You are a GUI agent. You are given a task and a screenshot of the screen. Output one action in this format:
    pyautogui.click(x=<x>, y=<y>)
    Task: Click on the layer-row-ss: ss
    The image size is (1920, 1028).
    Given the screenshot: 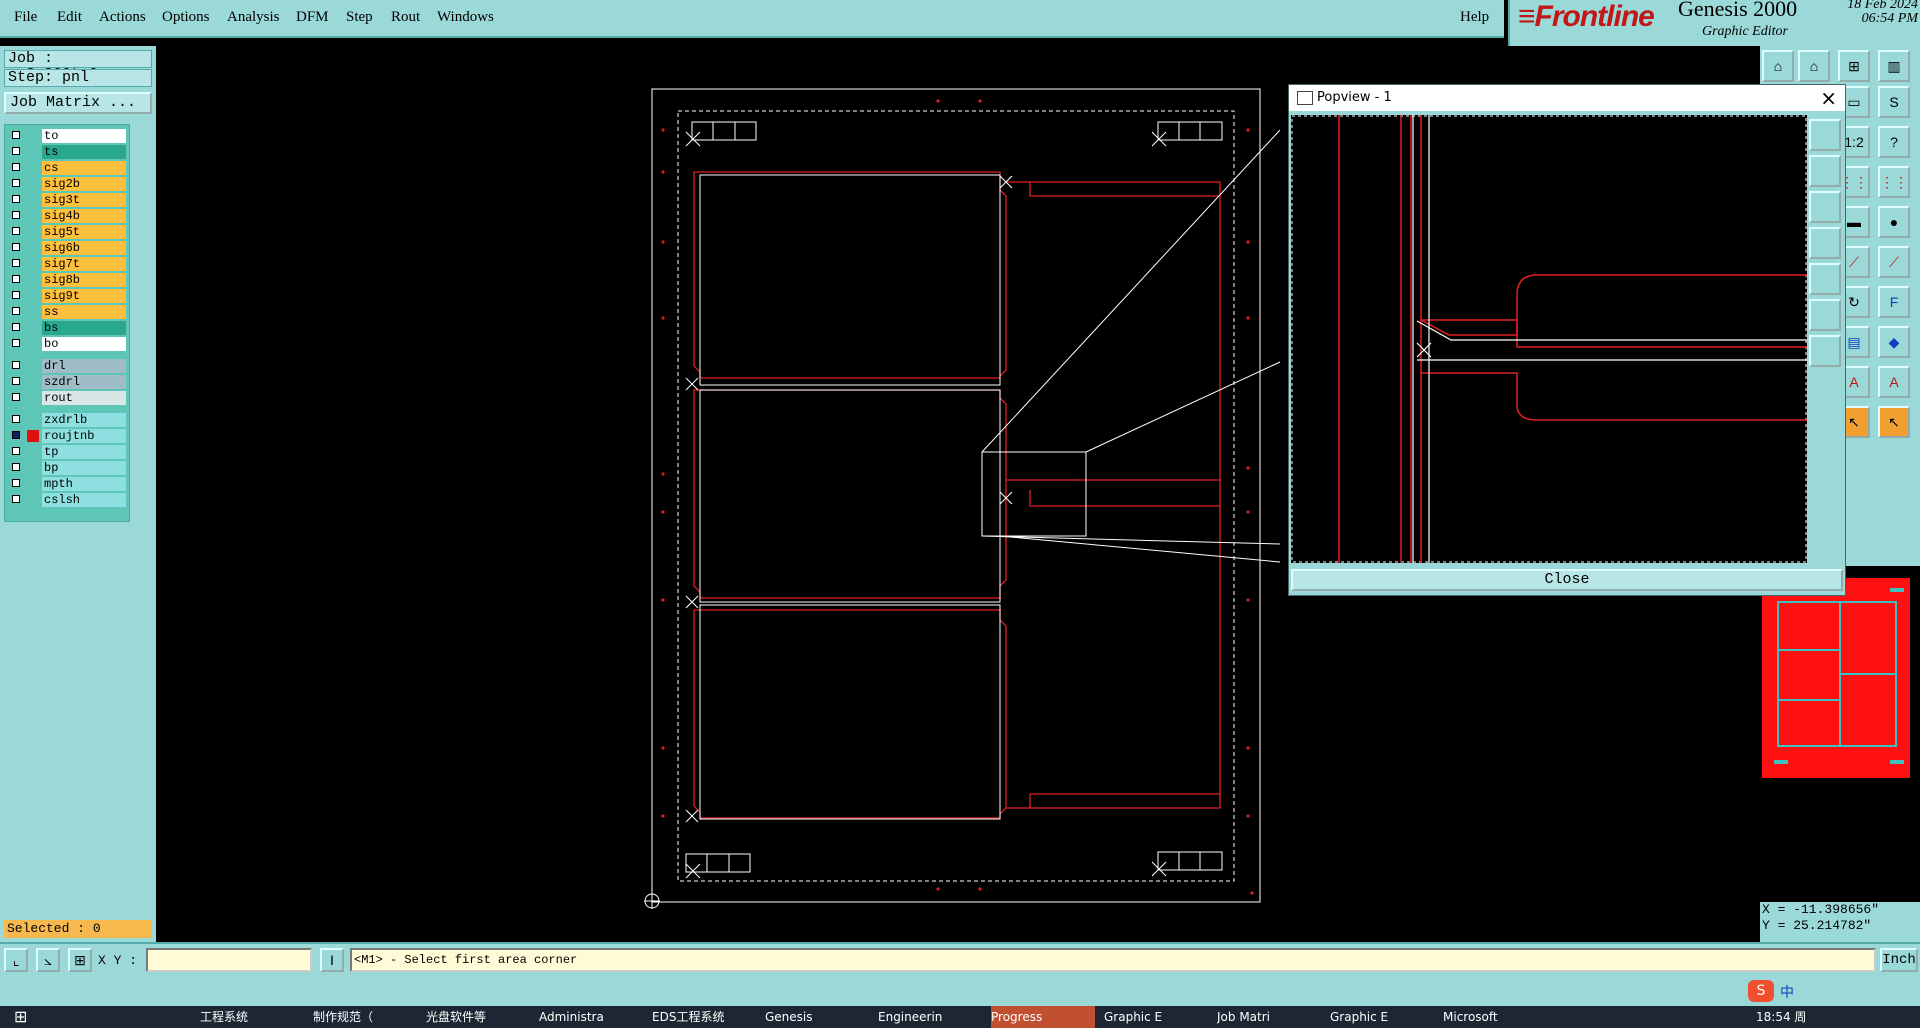 What is the action you would take?
    pyautogui.click(x=67, y=312)
    